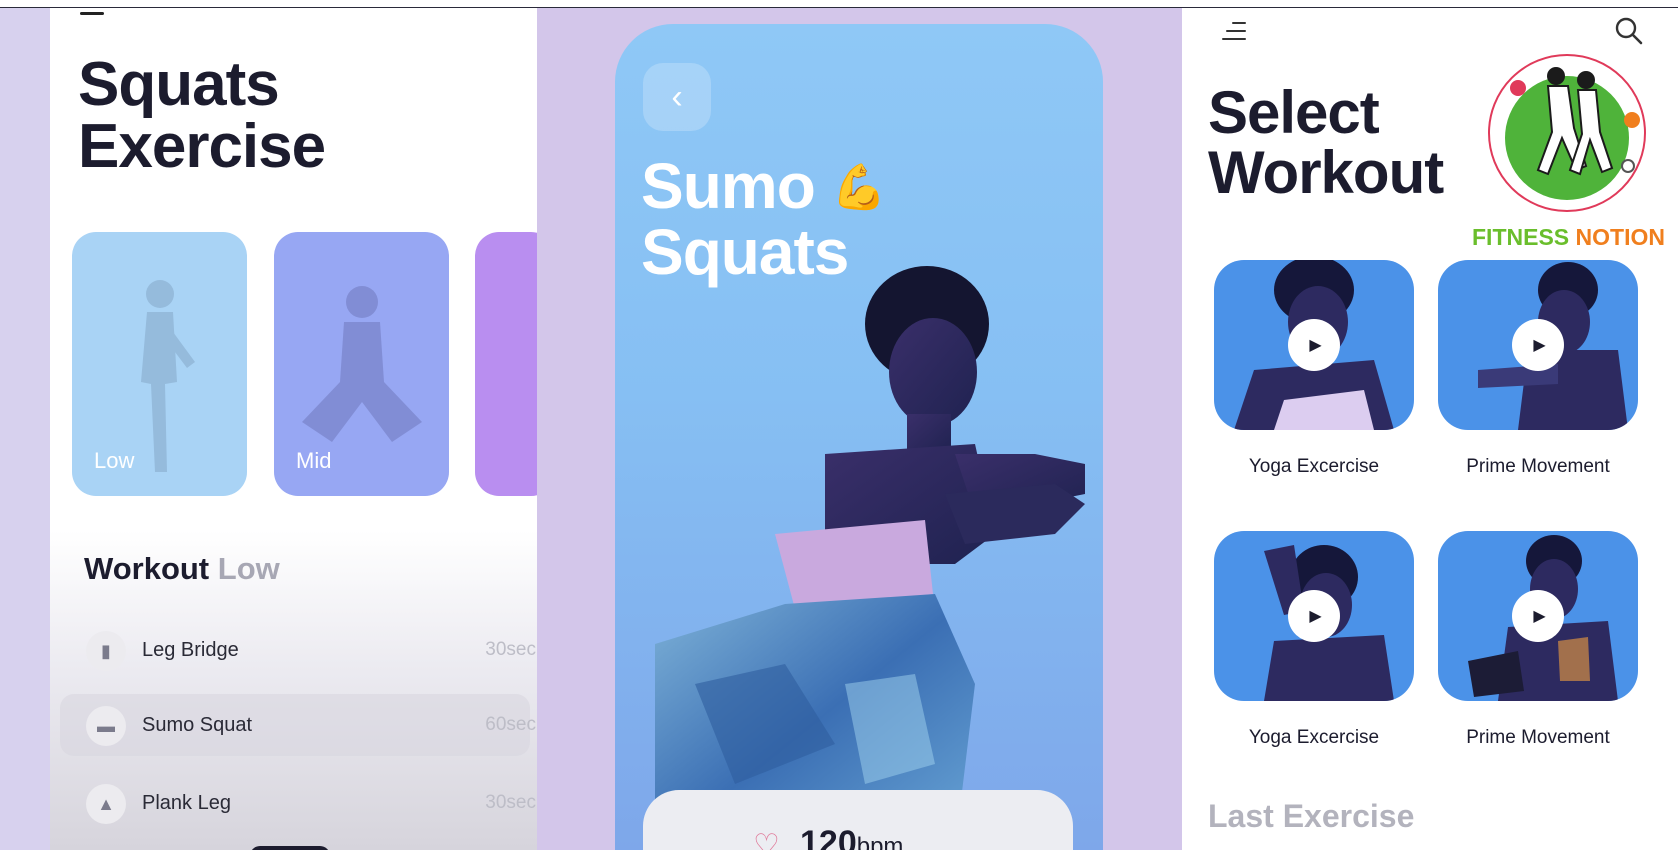  I want to click on title-line-2: Workout, so click(1326, 172).